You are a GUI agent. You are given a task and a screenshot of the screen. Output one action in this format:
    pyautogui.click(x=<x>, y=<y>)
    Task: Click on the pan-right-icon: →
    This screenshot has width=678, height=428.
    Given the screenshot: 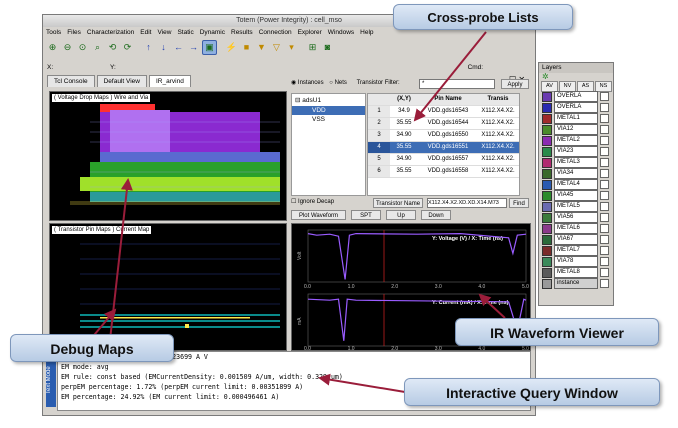 What is the action you would take?
    pyautogui.click(x=193, y=47)
    